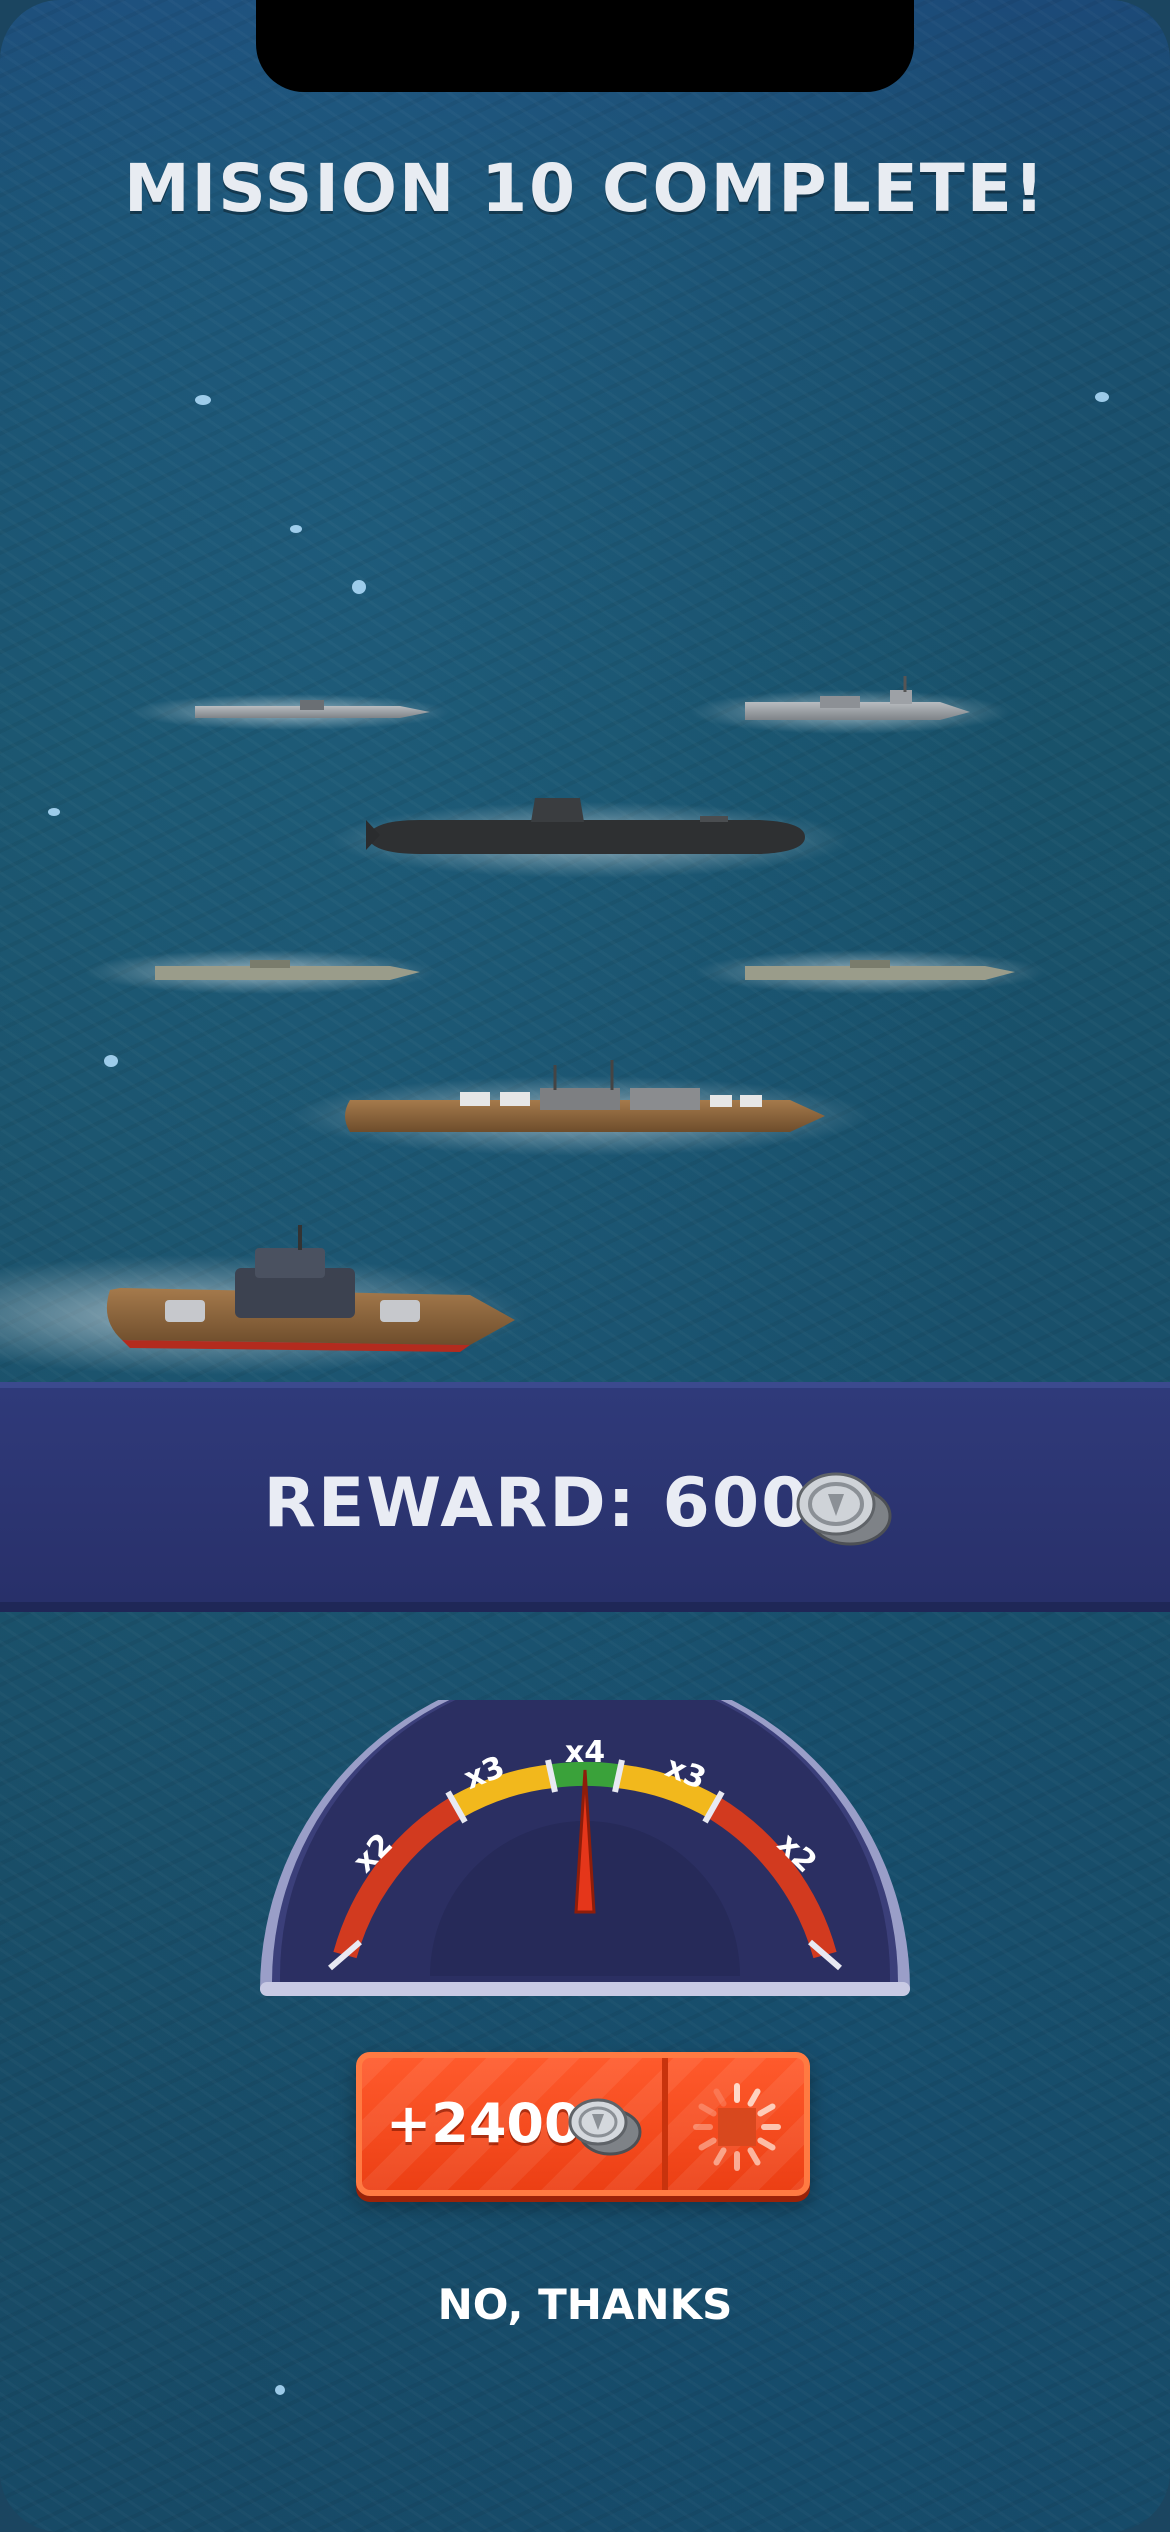 This screenshot has height=2532, width=1170. What do you see at coordinates (537, 1503) in the screenshot?
I see `reward-amount-label: REWARD: 600` at bounding box center [537, 1503].